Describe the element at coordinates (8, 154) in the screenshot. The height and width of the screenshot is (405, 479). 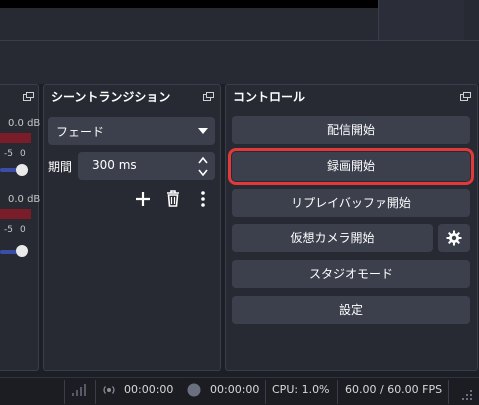
I see `channel1-scale-a: -5` at that location.